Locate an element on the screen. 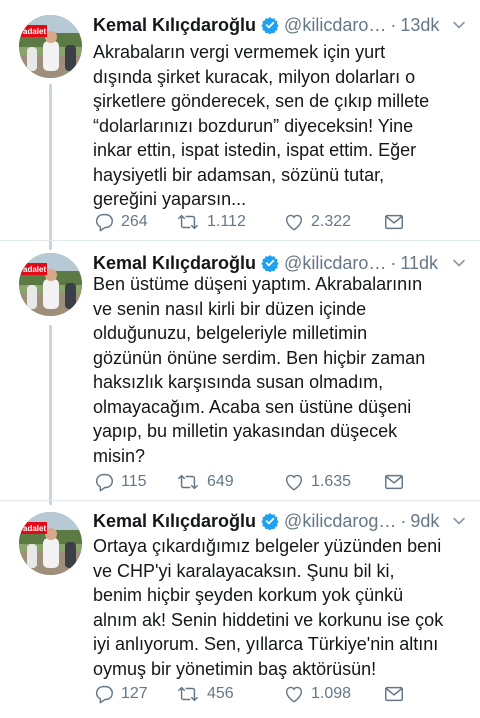  tweet-header: Kemal Kılıçdaroğlu @kilicdarog… · 9dk is located at coordinates (280, 521).